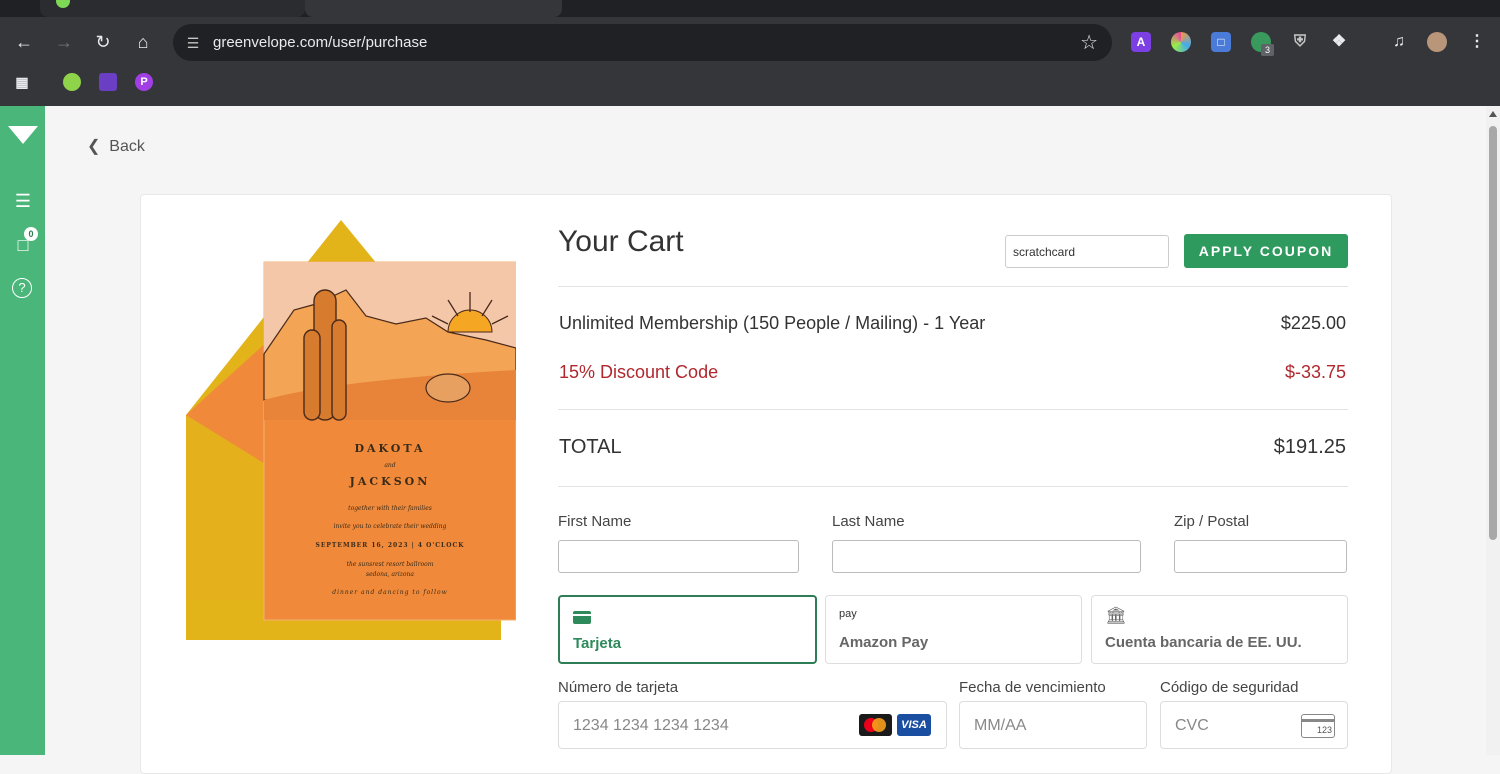 Image resolution: width=1500 pixels, height=774 pixels. I want to click on payment-tab-label: Amazon Pay, so click(884, 642).